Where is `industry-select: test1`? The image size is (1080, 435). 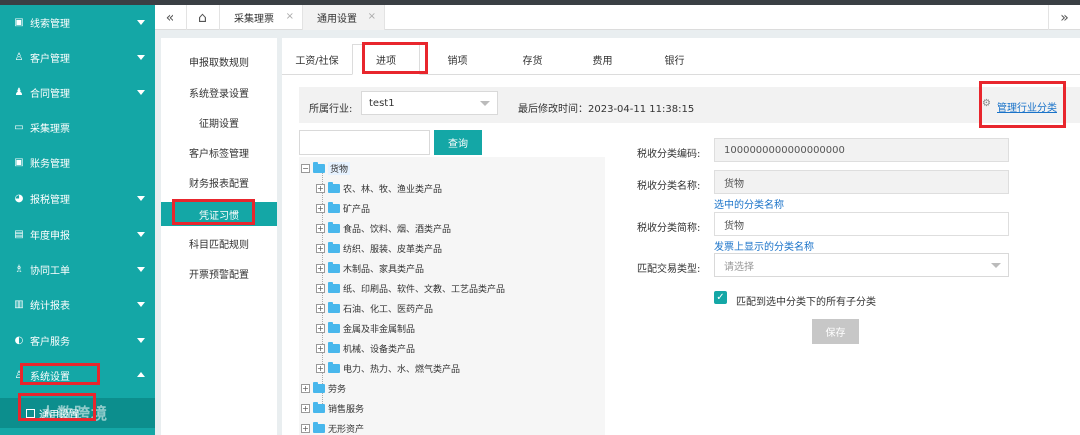 industry-select: test1 is located at coordinates (429, 103).